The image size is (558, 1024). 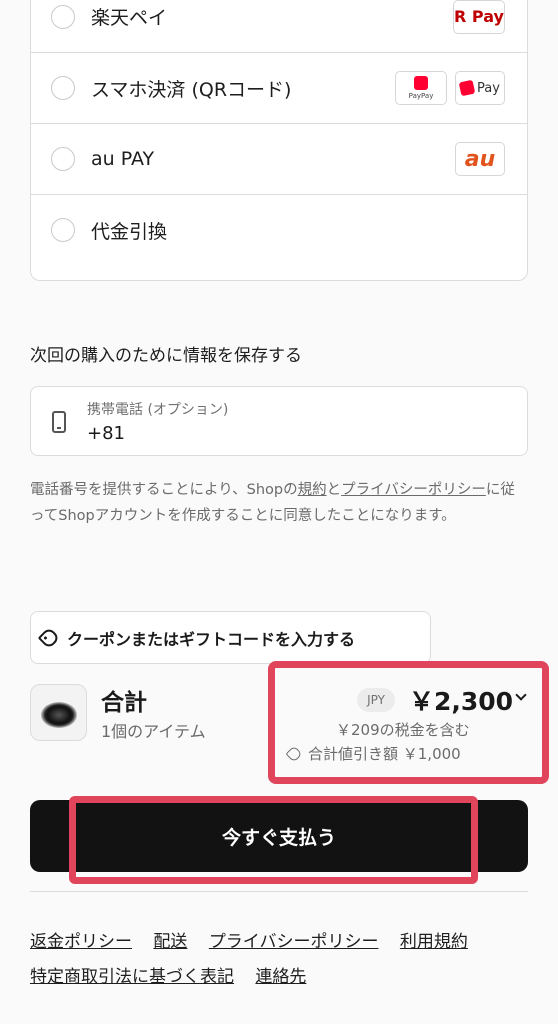 What do you see at coordinates (106, 433) in the screenshot?
I see `phone-field-value: +81` at bounding box center [106, 433].